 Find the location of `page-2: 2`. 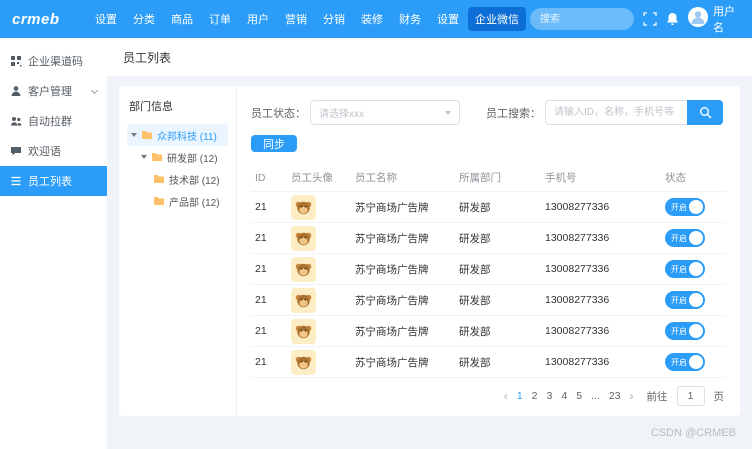

page-2: 2 is located at coordinates (535, 396).